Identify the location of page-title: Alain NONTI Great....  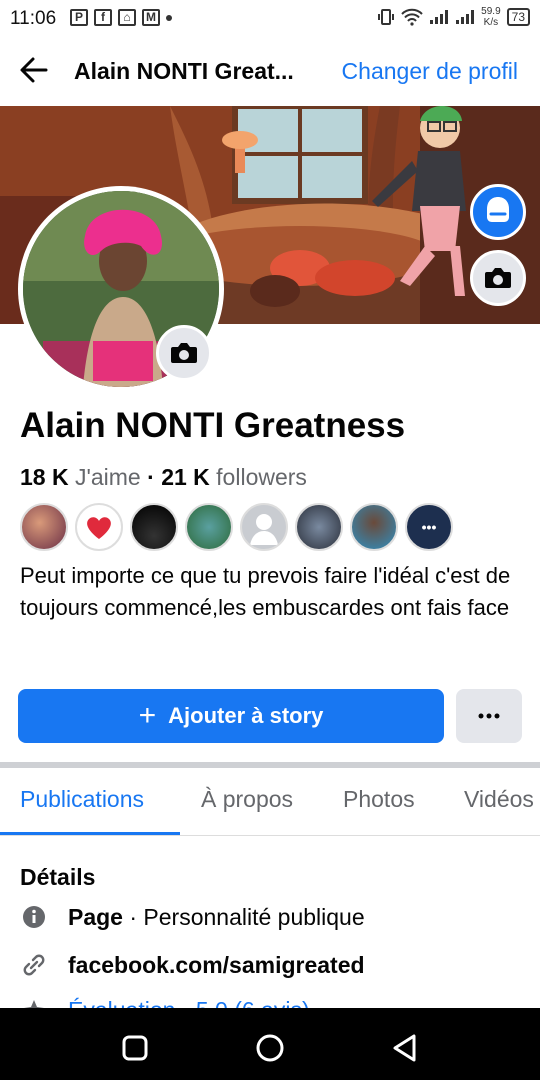
(184, 71).